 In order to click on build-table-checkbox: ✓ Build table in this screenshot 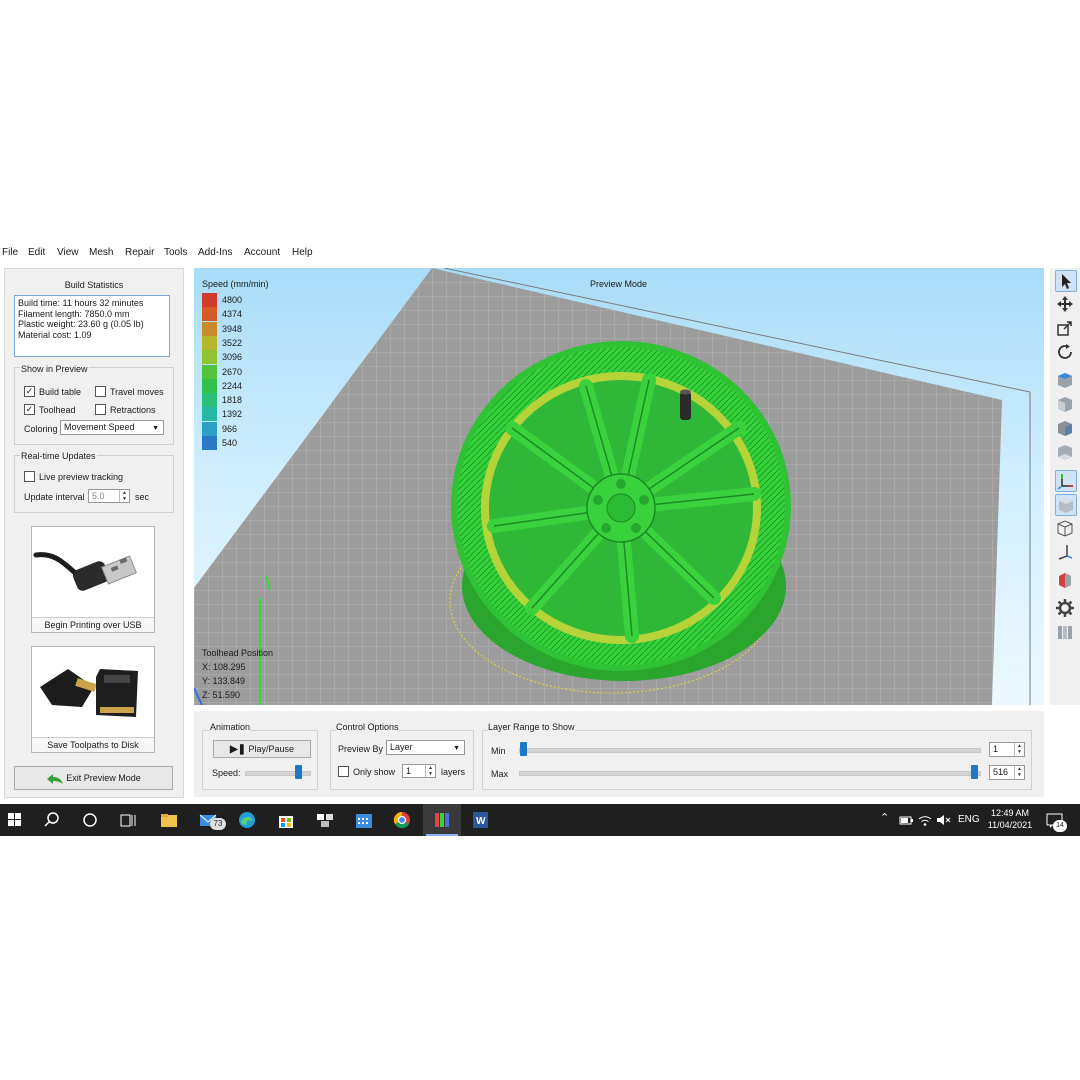, I will do `click(52, 391)`.